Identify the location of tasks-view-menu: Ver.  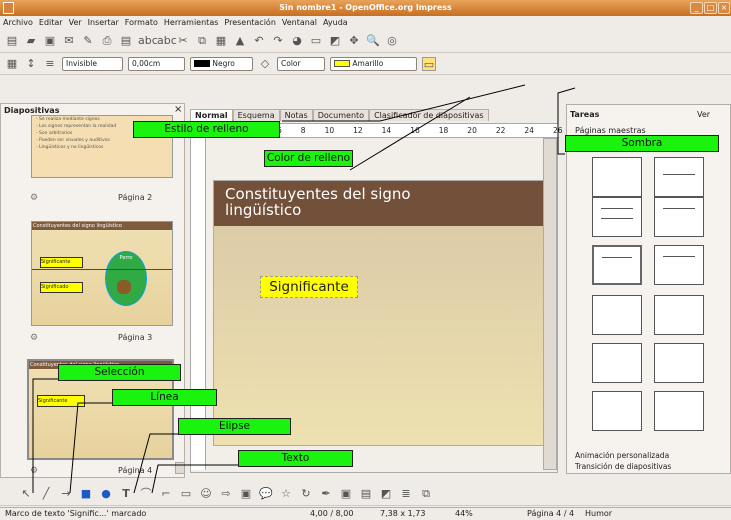
(703, 114).